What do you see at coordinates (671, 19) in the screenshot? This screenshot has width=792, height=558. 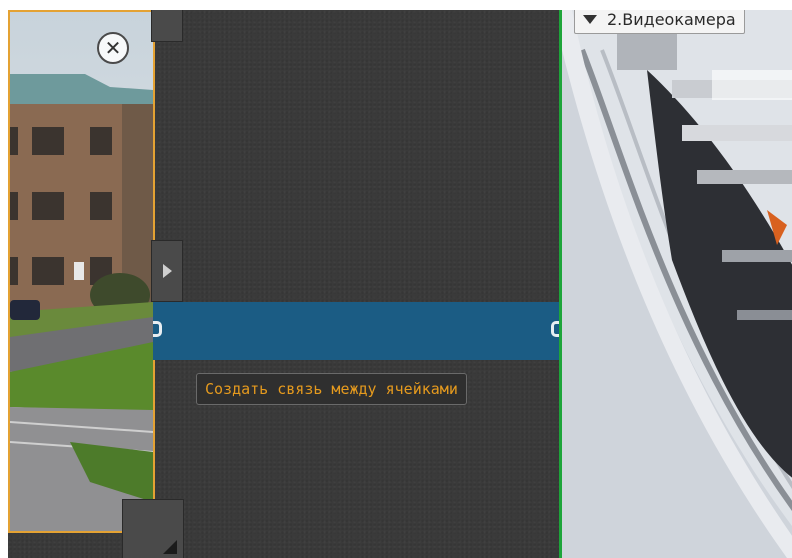 I see `camera-title: 2.Видеокамера` at bounding box center [671, 19].